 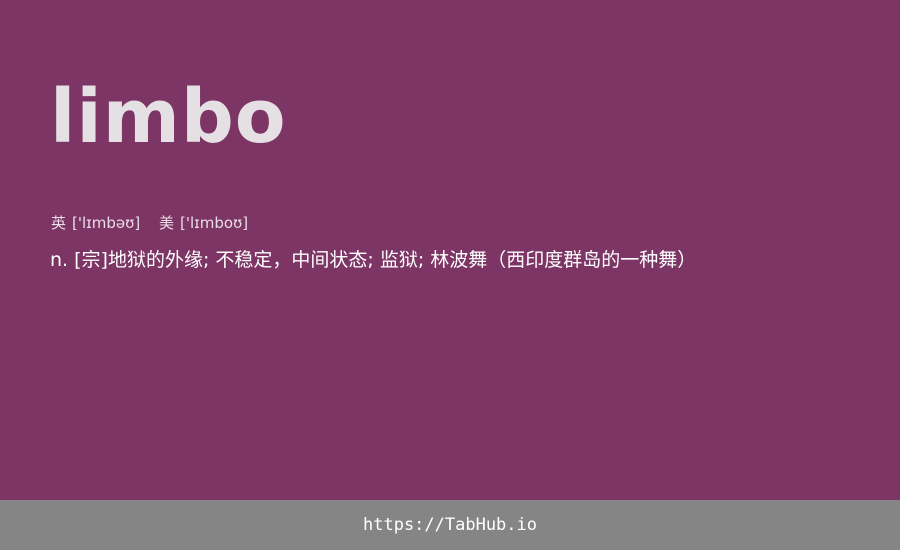 I want to click on phonetics-row: 英 ['lɪmbəʊ] 美 ['lɪmboʊ], so click(x=149, y=223).